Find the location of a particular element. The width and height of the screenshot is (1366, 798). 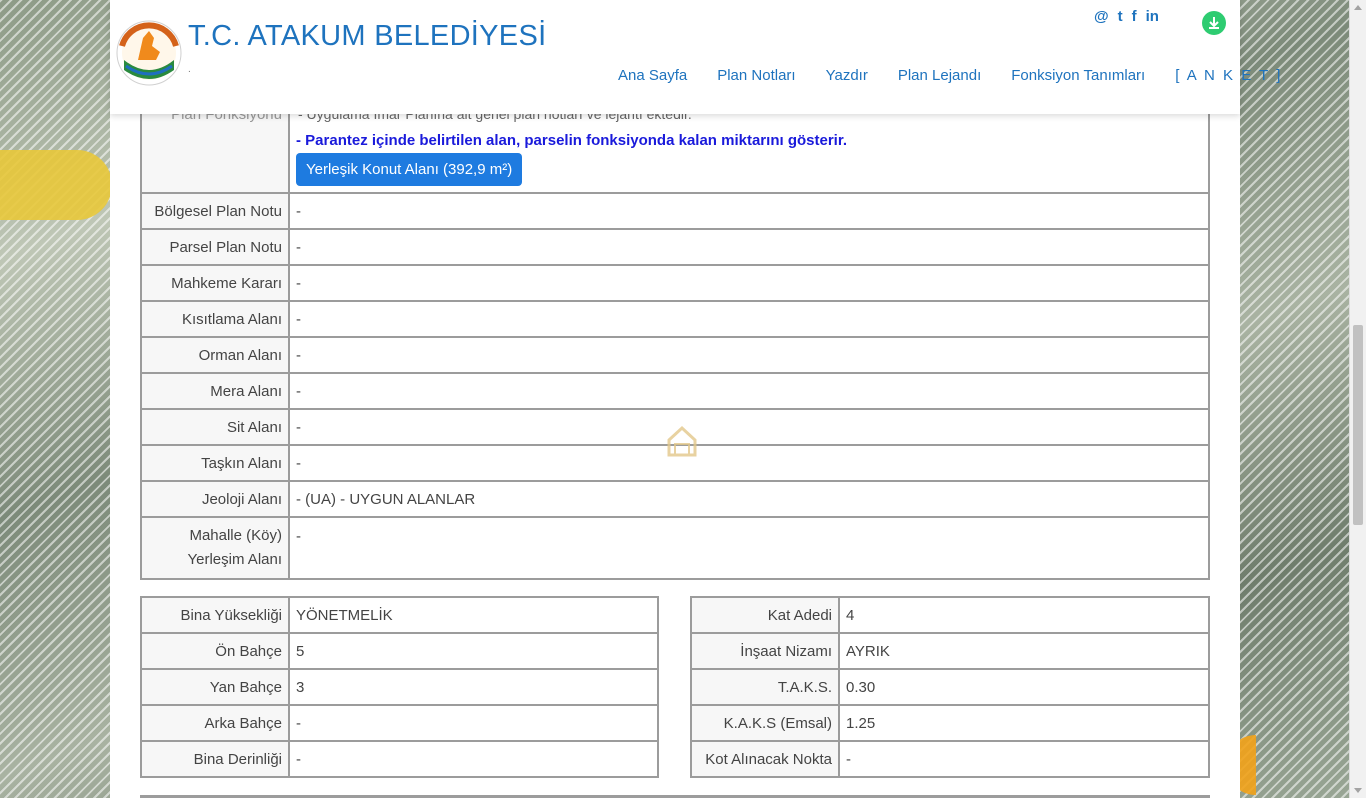

mahalle-key: Mahalle (Köy) Yerleşim Alanı is located at coordinates (215, 548).